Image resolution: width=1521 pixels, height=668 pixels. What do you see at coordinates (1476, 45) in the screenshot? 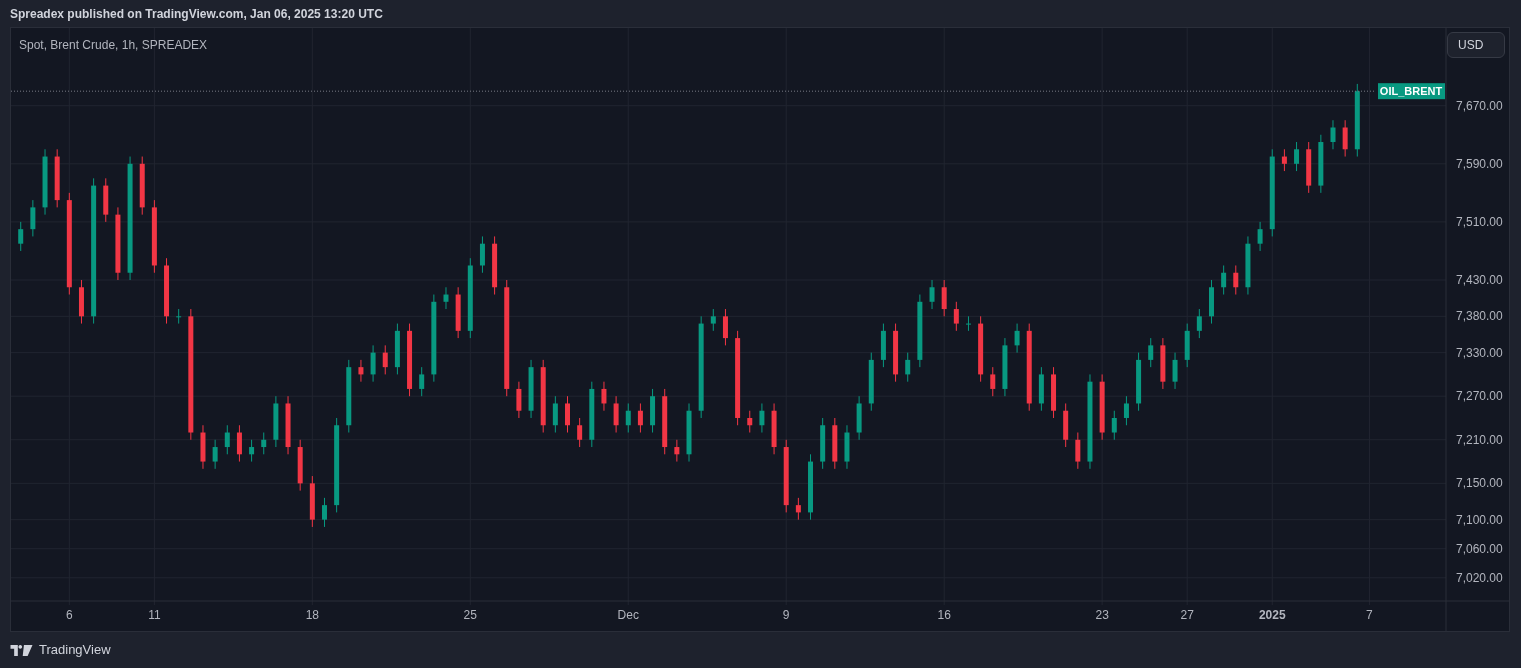
I see `currency-button: USD` at bounding box center [1476, 45].